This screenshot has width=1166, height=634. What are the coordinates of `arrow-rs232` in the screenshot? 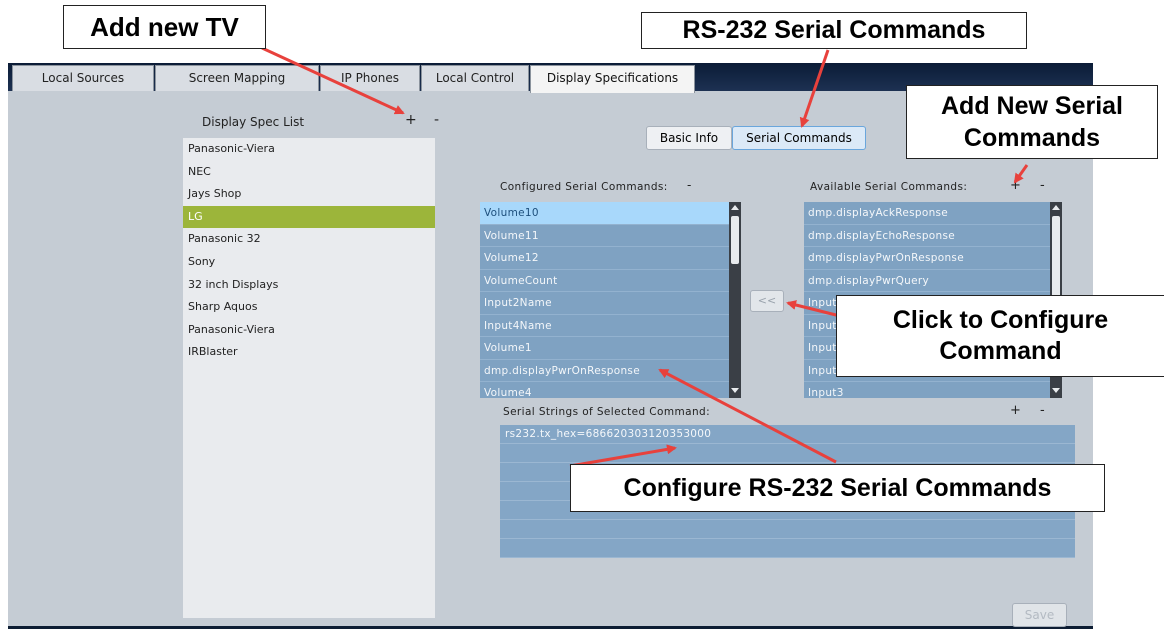 It's located at (814, 88).